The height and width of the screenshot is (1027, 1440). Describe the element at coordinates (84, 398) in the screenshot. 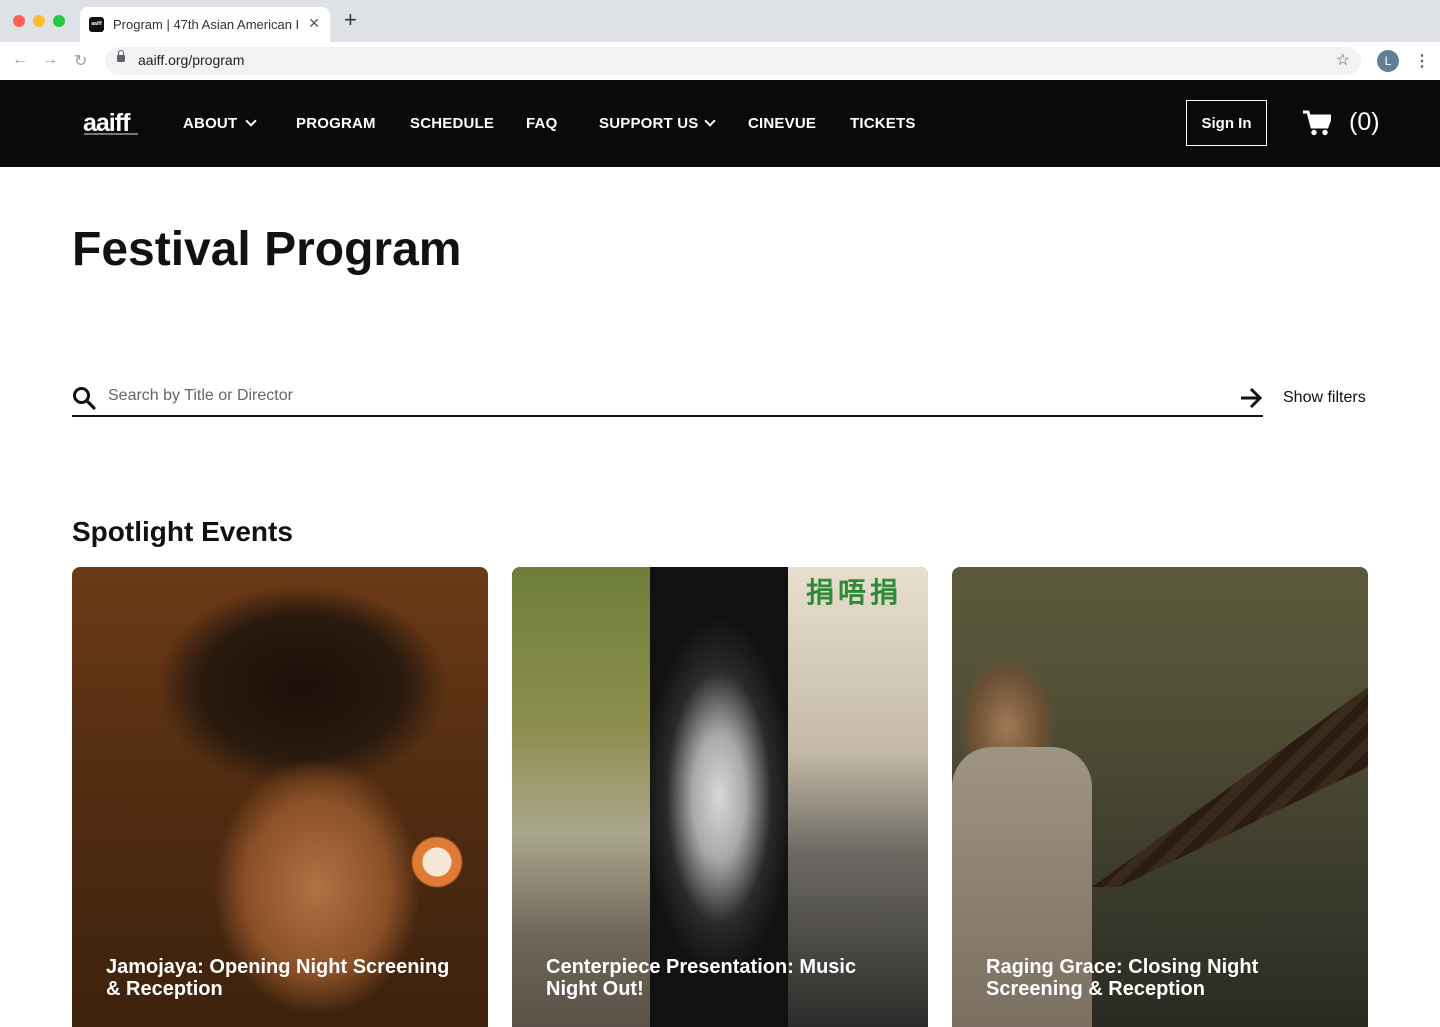

I see `search-icon` at that location.